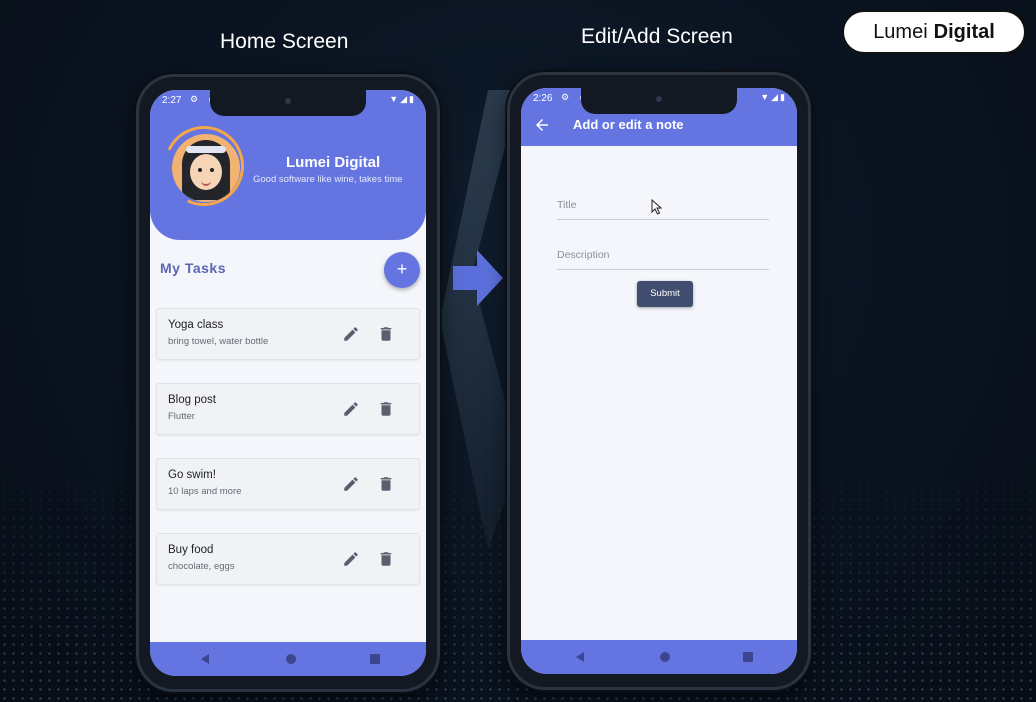 The width and height of the screenshot is (1036, 702). I want to click on status-time: 2:26, so click(543, 98).